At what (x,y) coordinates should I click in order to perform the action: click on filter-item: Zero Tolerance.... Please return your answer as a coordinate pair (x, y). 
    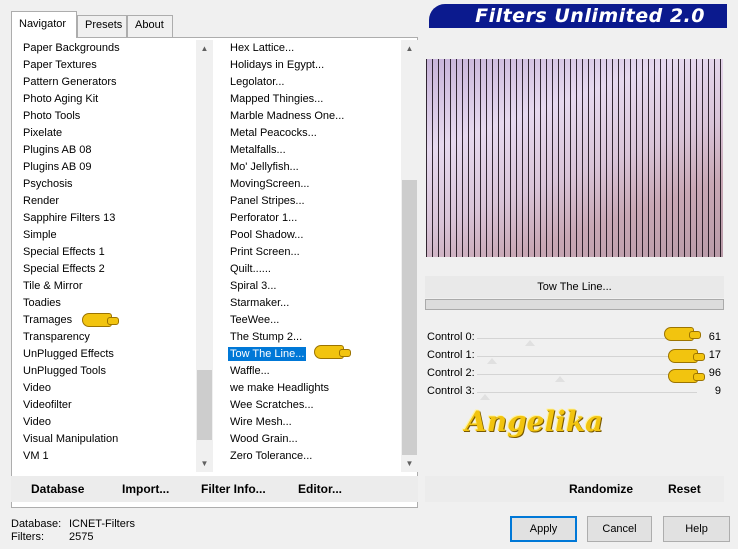
    Looking at the image, I should click on (313, 456).